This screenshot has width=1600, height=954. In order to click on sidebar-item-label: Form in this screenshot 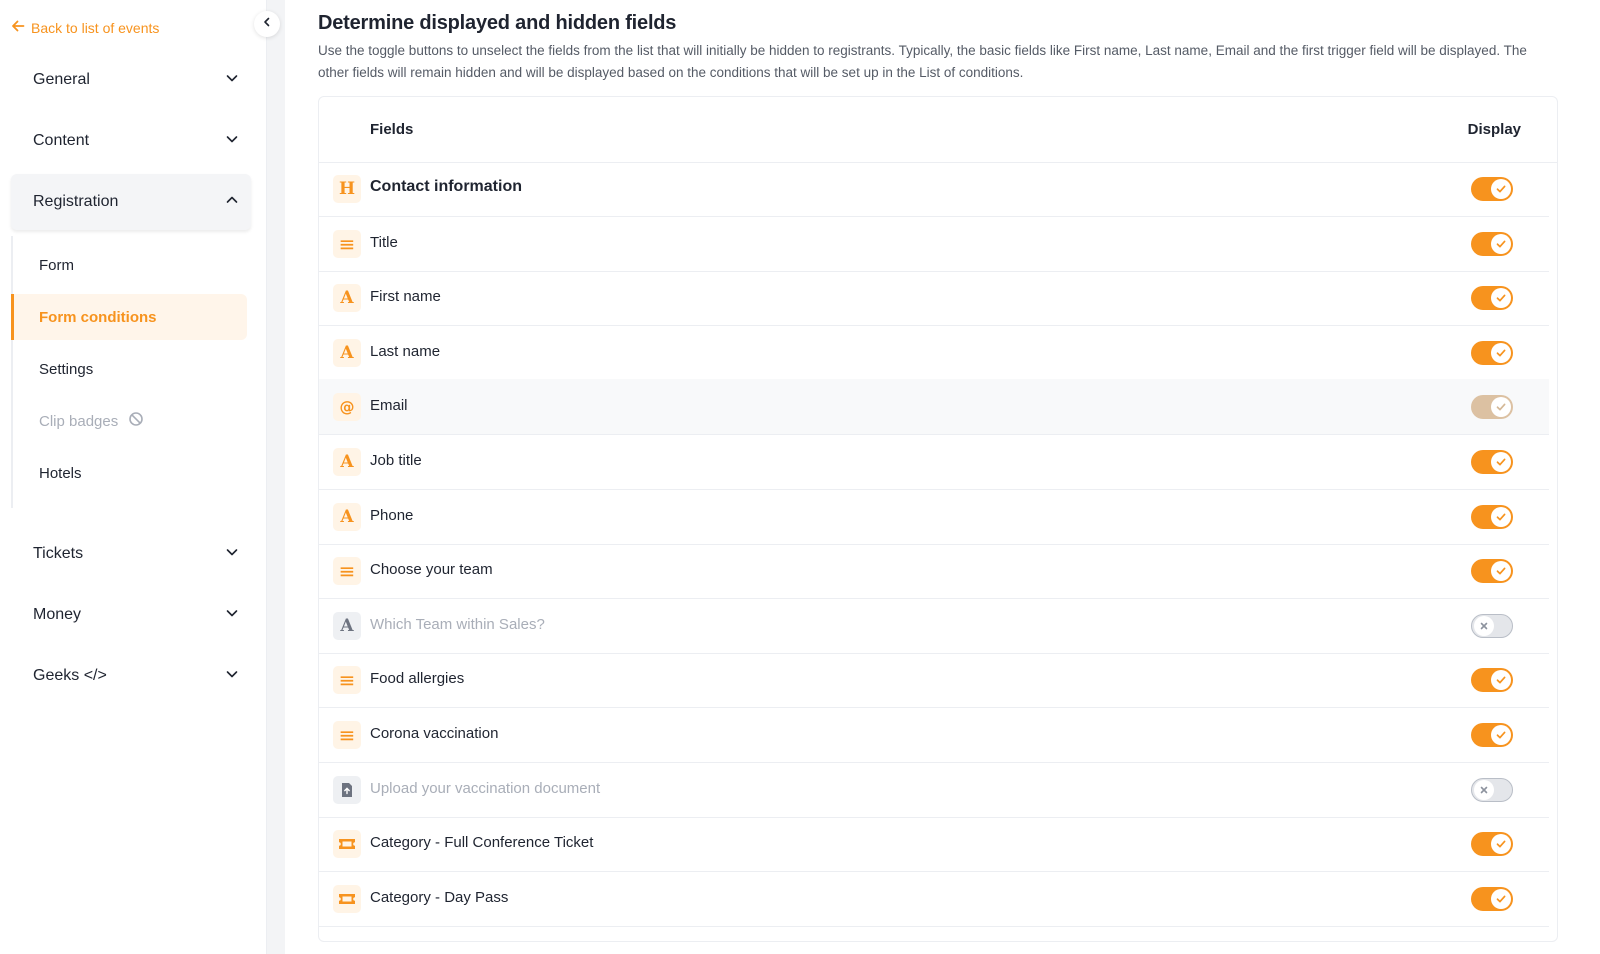, I will do `click(56, 265)`.